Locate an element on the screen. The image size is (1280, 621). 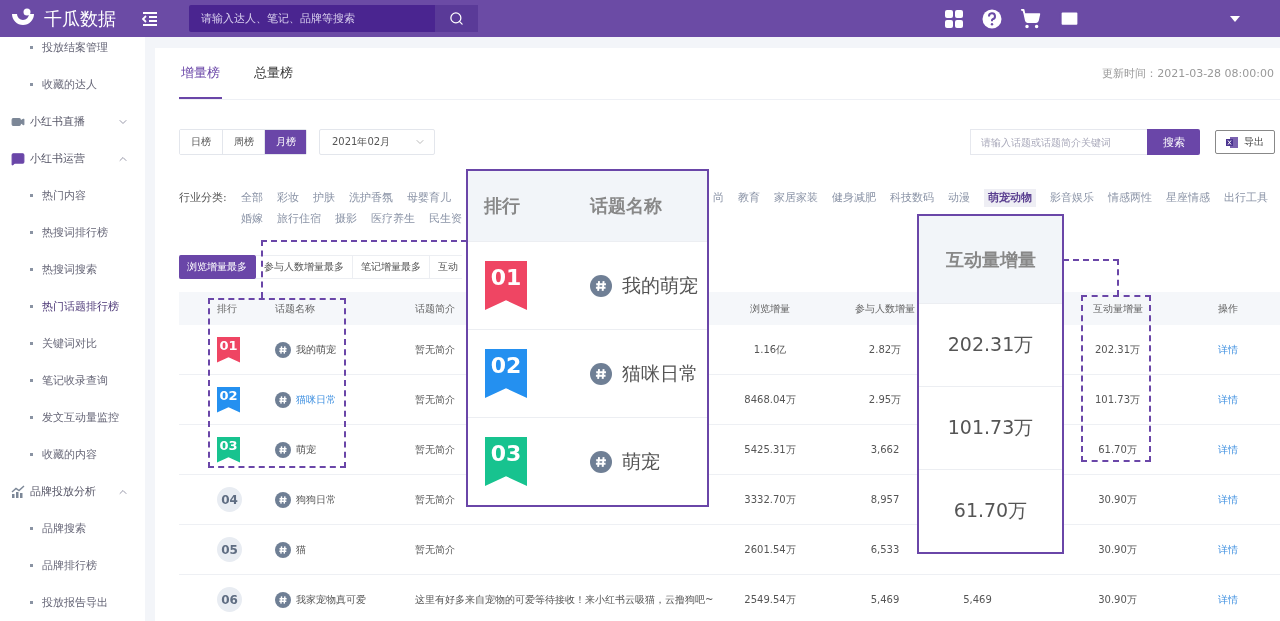
table-cell: 2601.54万 is located at coordinates (770, 549).